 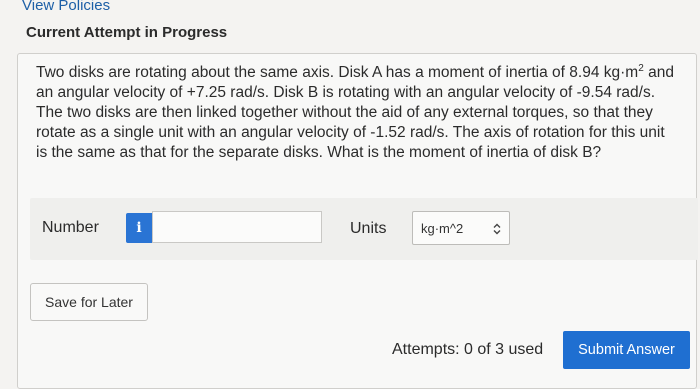 I want to click on info-icon: i, so click(x=139, y=228).